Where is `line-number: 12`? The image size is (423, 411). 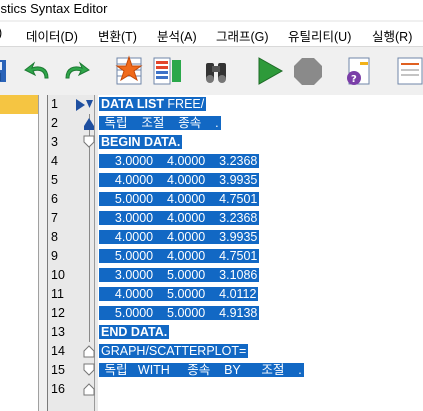
line-number: 12 is located at coordinates (58, 313).